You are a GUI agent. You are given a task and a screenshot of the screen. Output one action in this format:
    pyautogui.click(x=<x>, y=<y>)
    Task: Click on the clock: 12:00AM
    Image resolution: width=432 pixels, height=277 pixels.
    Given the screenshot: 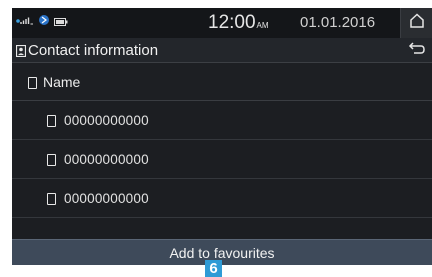 What is the action you would take?
    pyautogui.click(x=238, y=24)
    